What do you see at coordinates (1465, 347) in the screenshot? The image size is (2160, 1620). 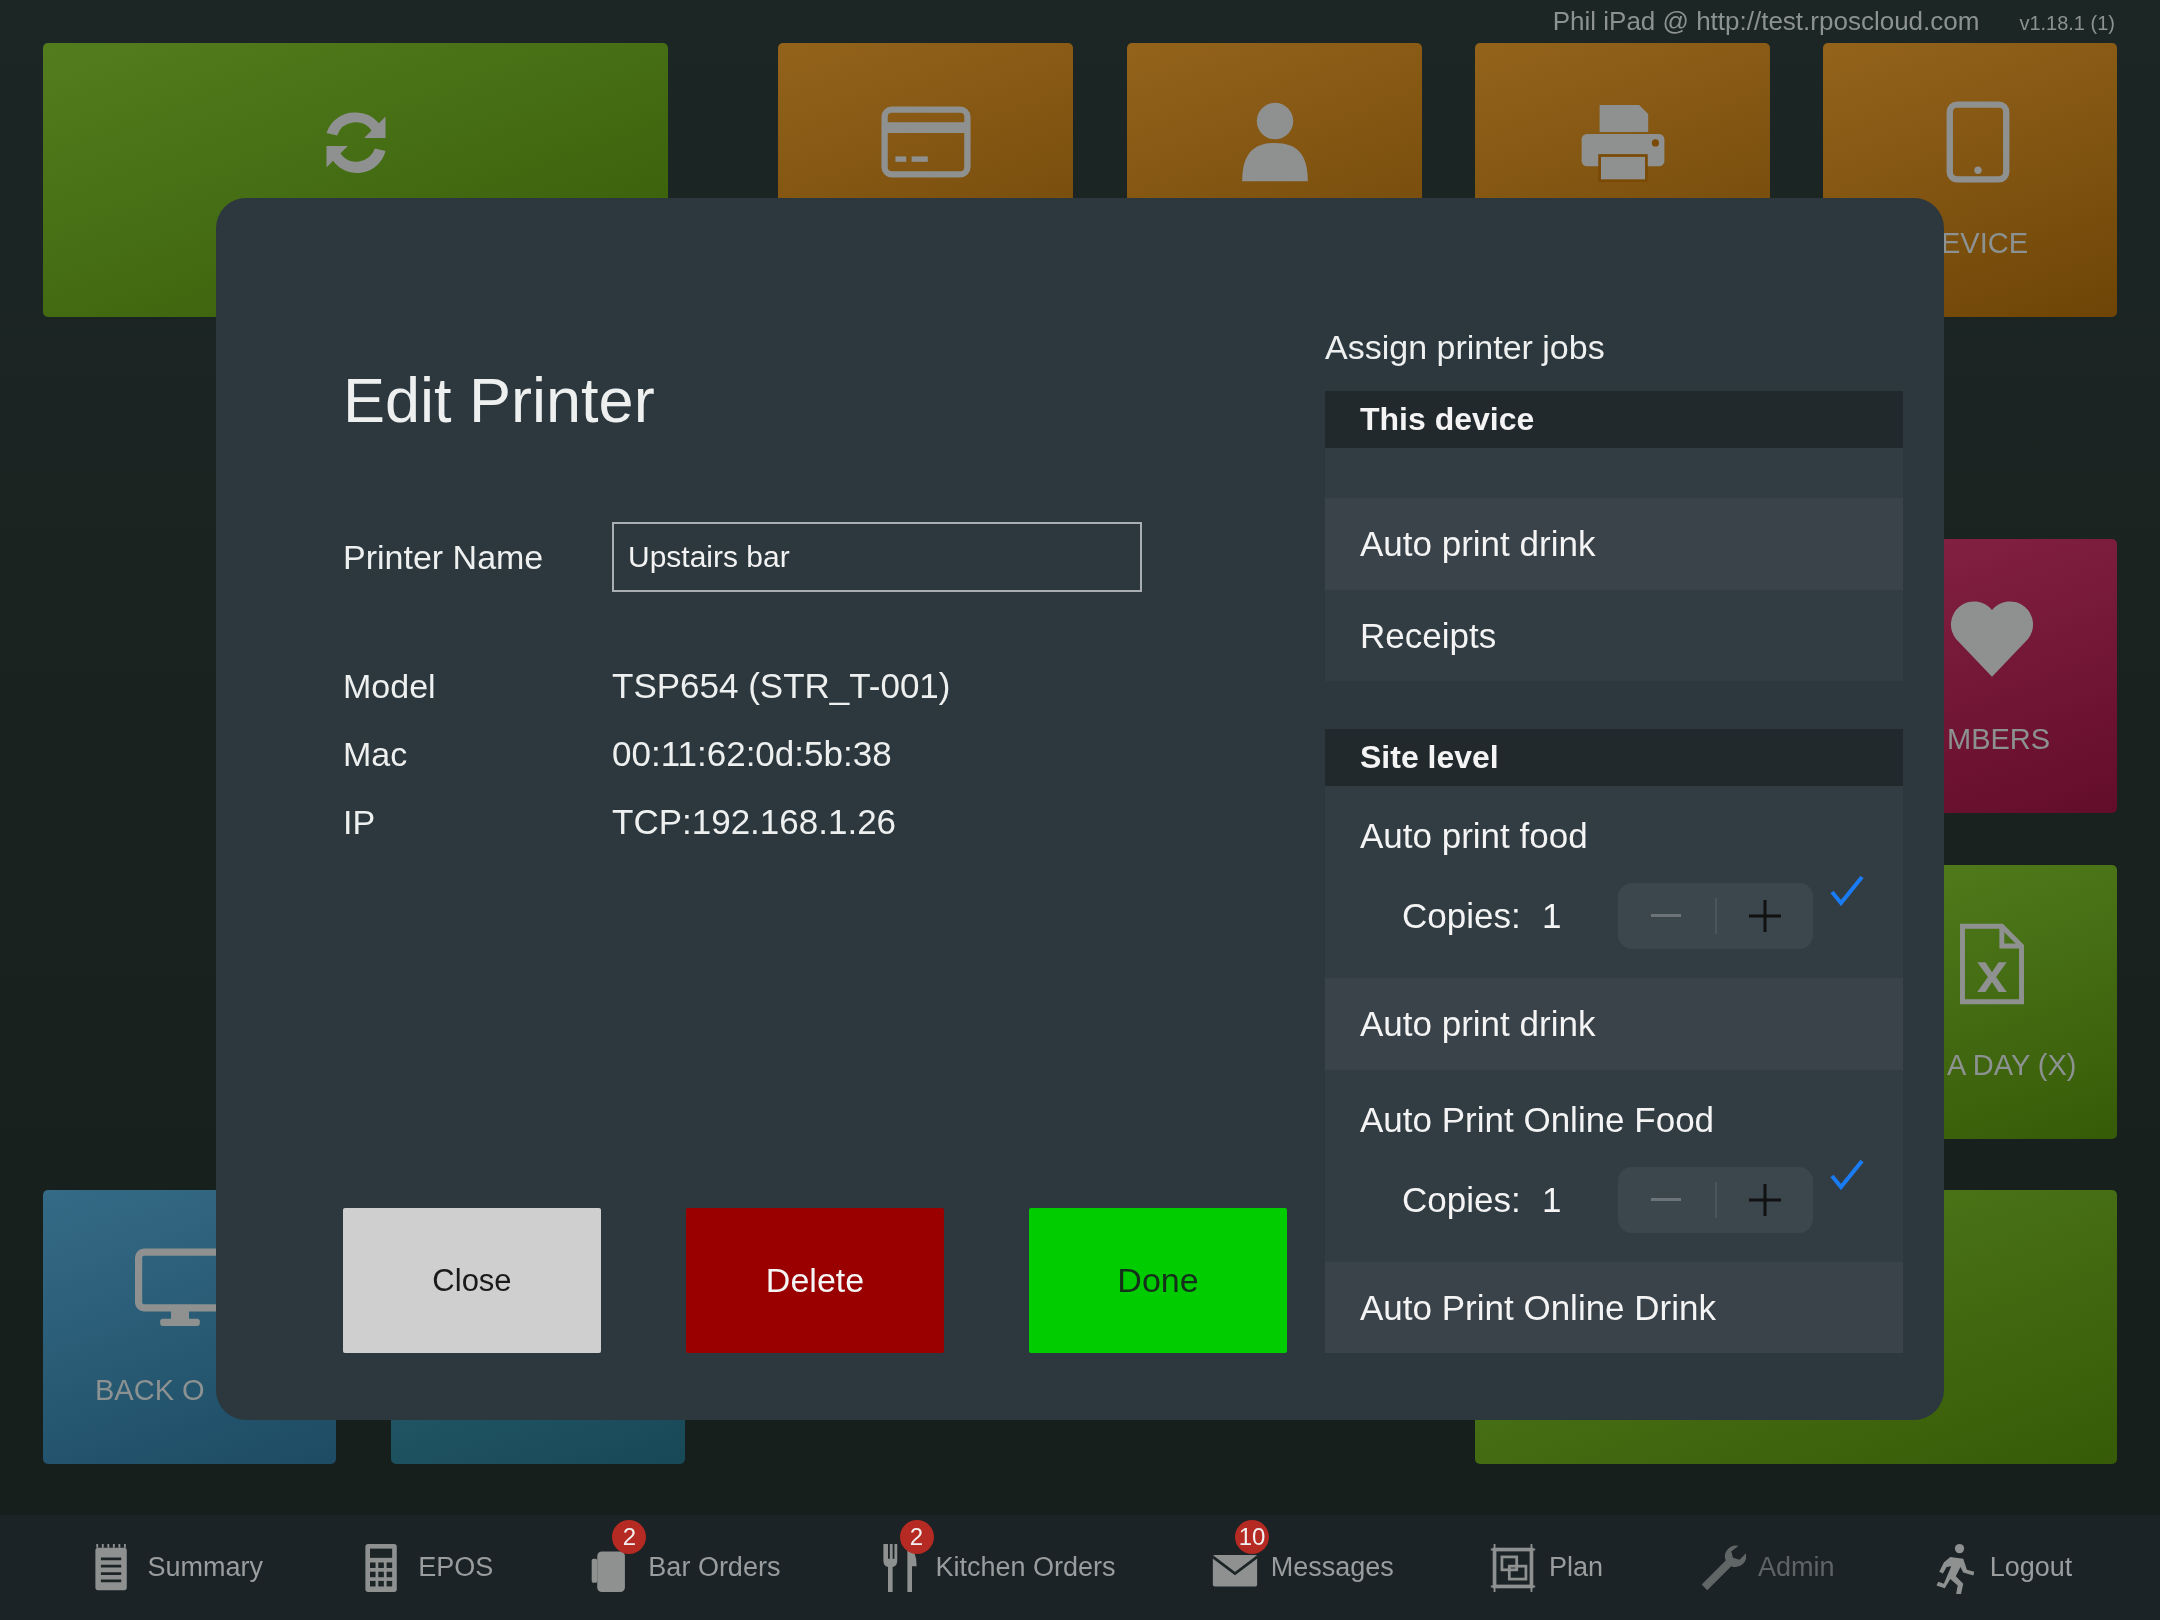 I see `section-title: Assign printer jobs` at bounding box center [1465, 347].